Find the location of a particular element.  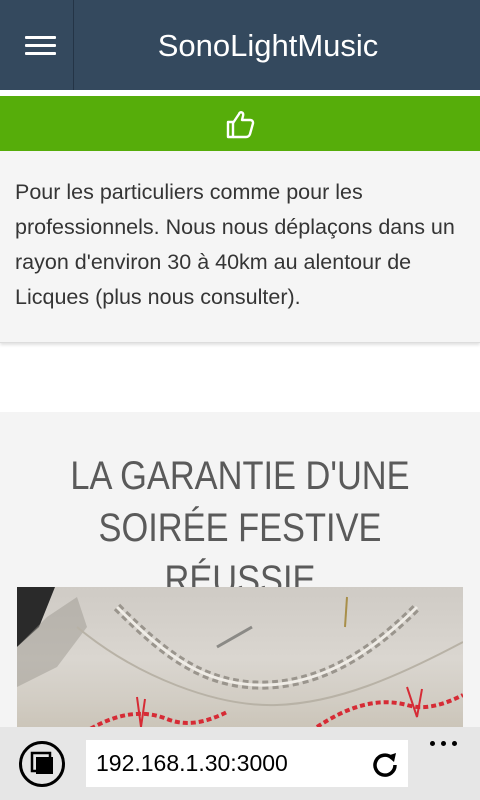

address-text: 192.168.1.30:3000 is located at coordinates (192, 763).